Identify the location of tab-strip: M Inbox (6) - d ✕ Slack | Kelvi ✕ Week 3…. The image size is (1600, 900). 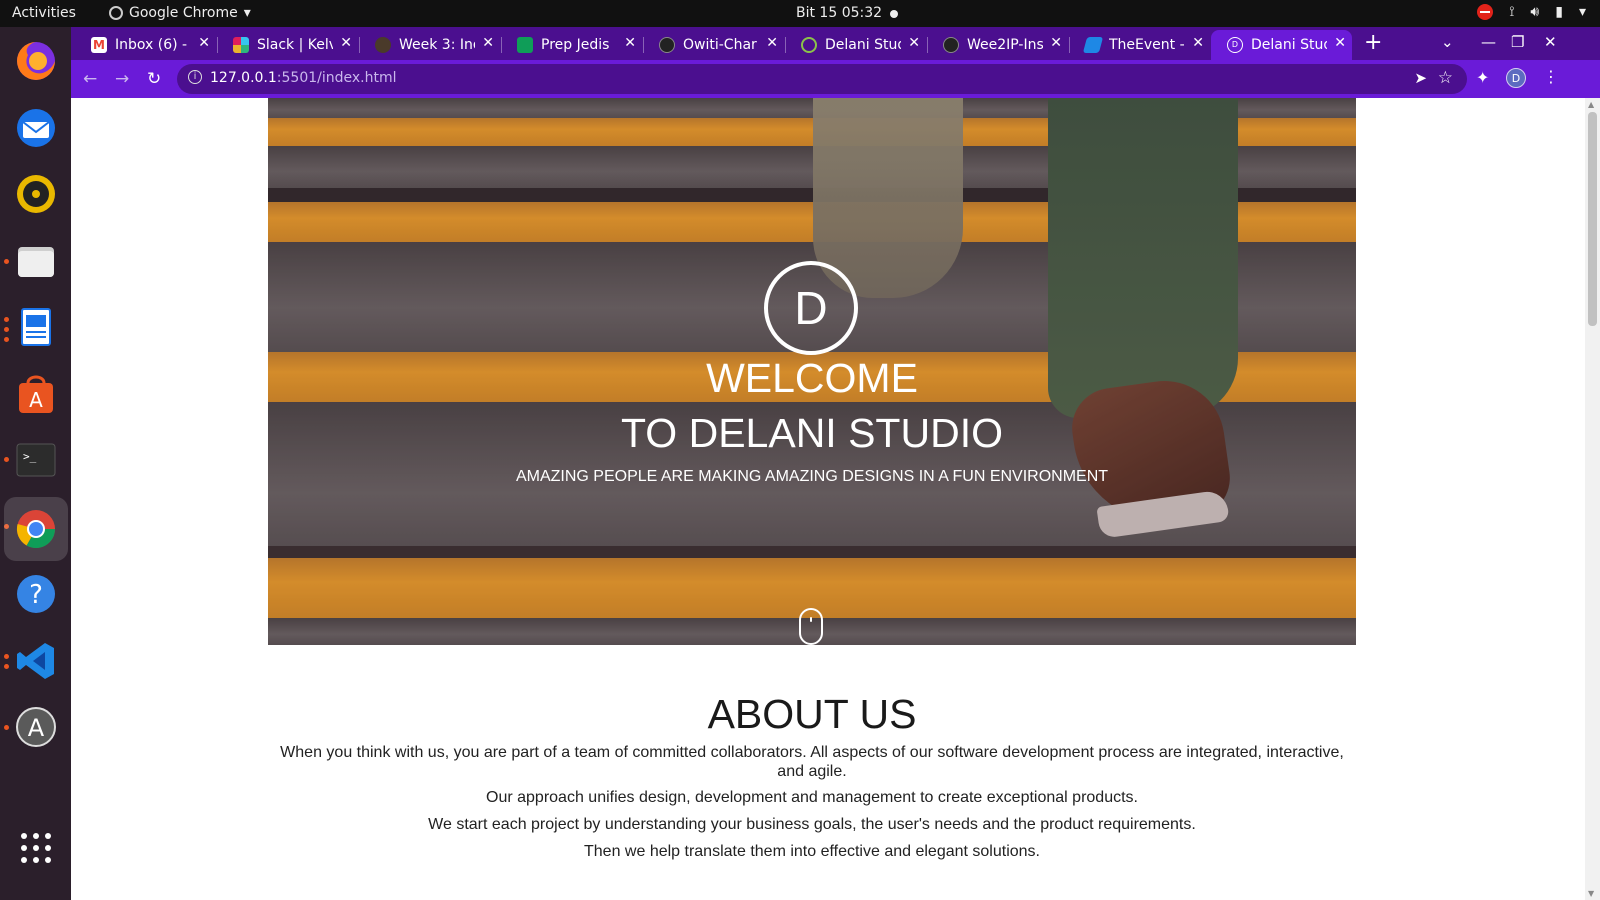
(835, 43).